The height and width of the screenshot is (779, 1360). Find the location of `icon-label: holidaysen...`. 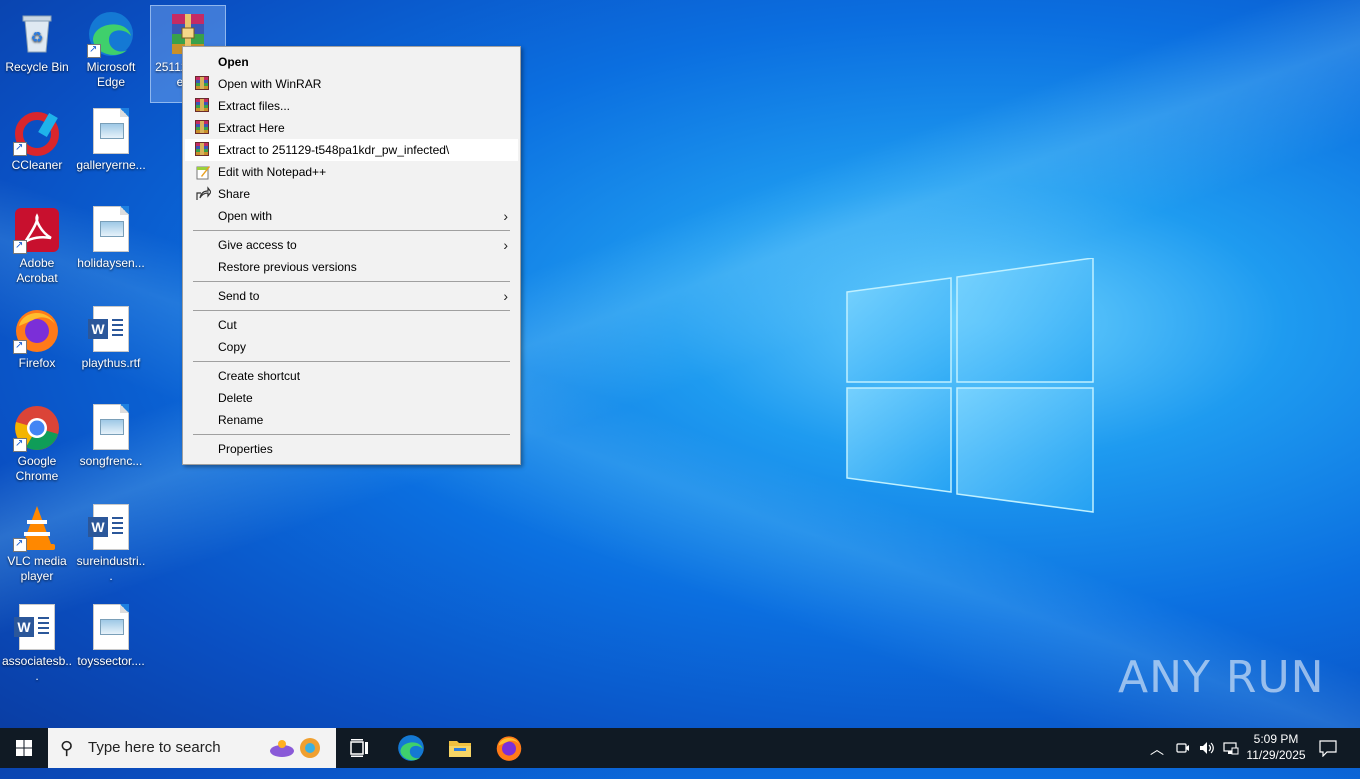

icon-label: holidaysen... is located at coordinates (111, 263).